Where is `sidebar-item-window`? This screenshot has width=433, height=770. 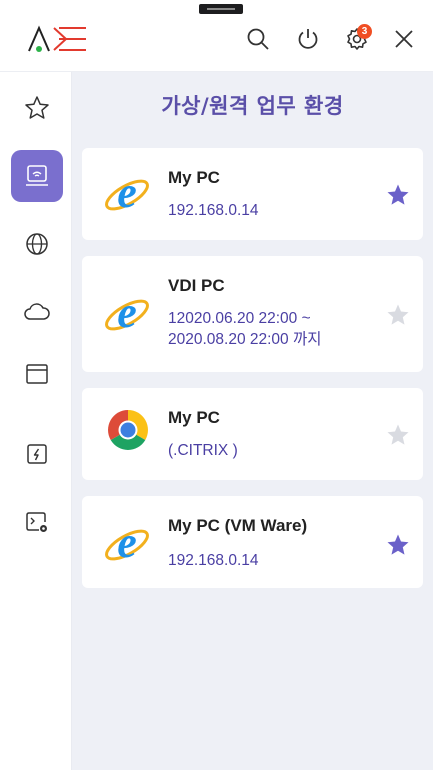 sidebar-item-window is located at coordinates (37, 374).